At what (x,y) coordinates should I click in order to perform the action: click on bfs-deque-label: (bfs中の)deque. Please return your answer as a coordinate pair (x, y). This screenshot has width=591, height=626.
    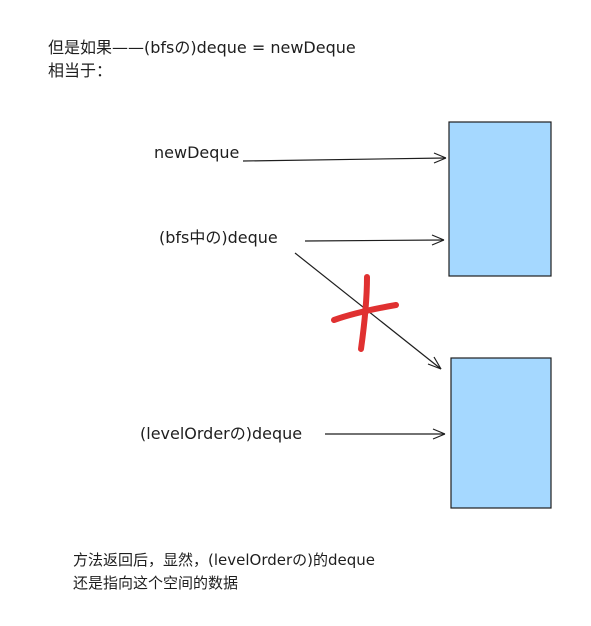
    Looking at the image, I should click on (218, 237).